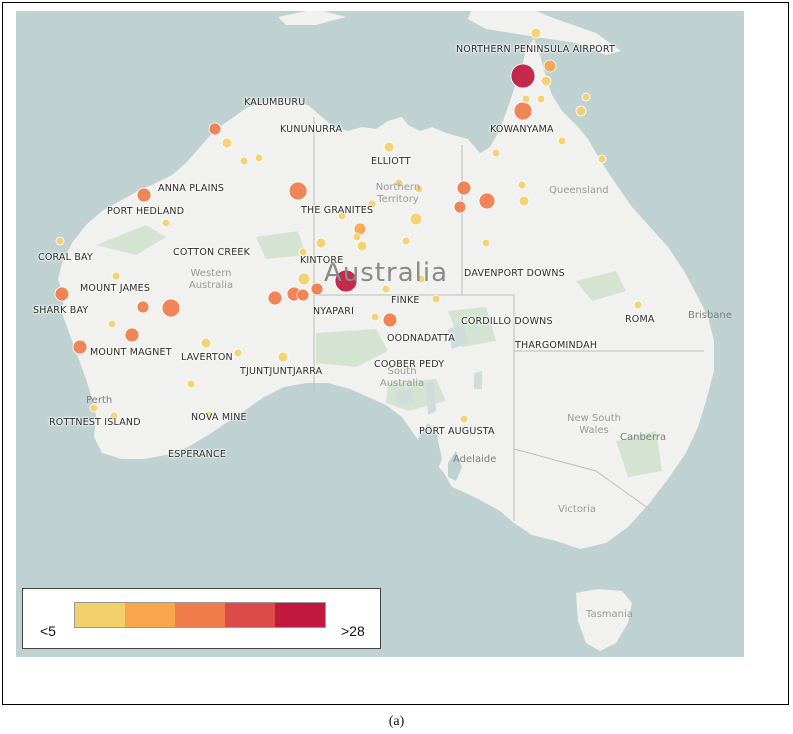 This screenshot has width=793, height=734. I want to click on place-label: CORAL BAY, so click(66, 257).